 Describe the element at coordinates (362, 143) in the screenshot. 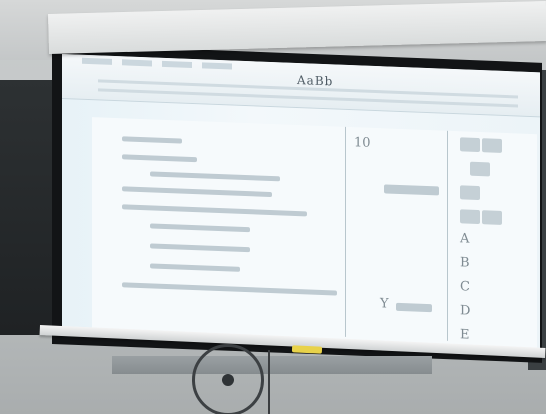

I see `table-cell-number: 10` at that location.